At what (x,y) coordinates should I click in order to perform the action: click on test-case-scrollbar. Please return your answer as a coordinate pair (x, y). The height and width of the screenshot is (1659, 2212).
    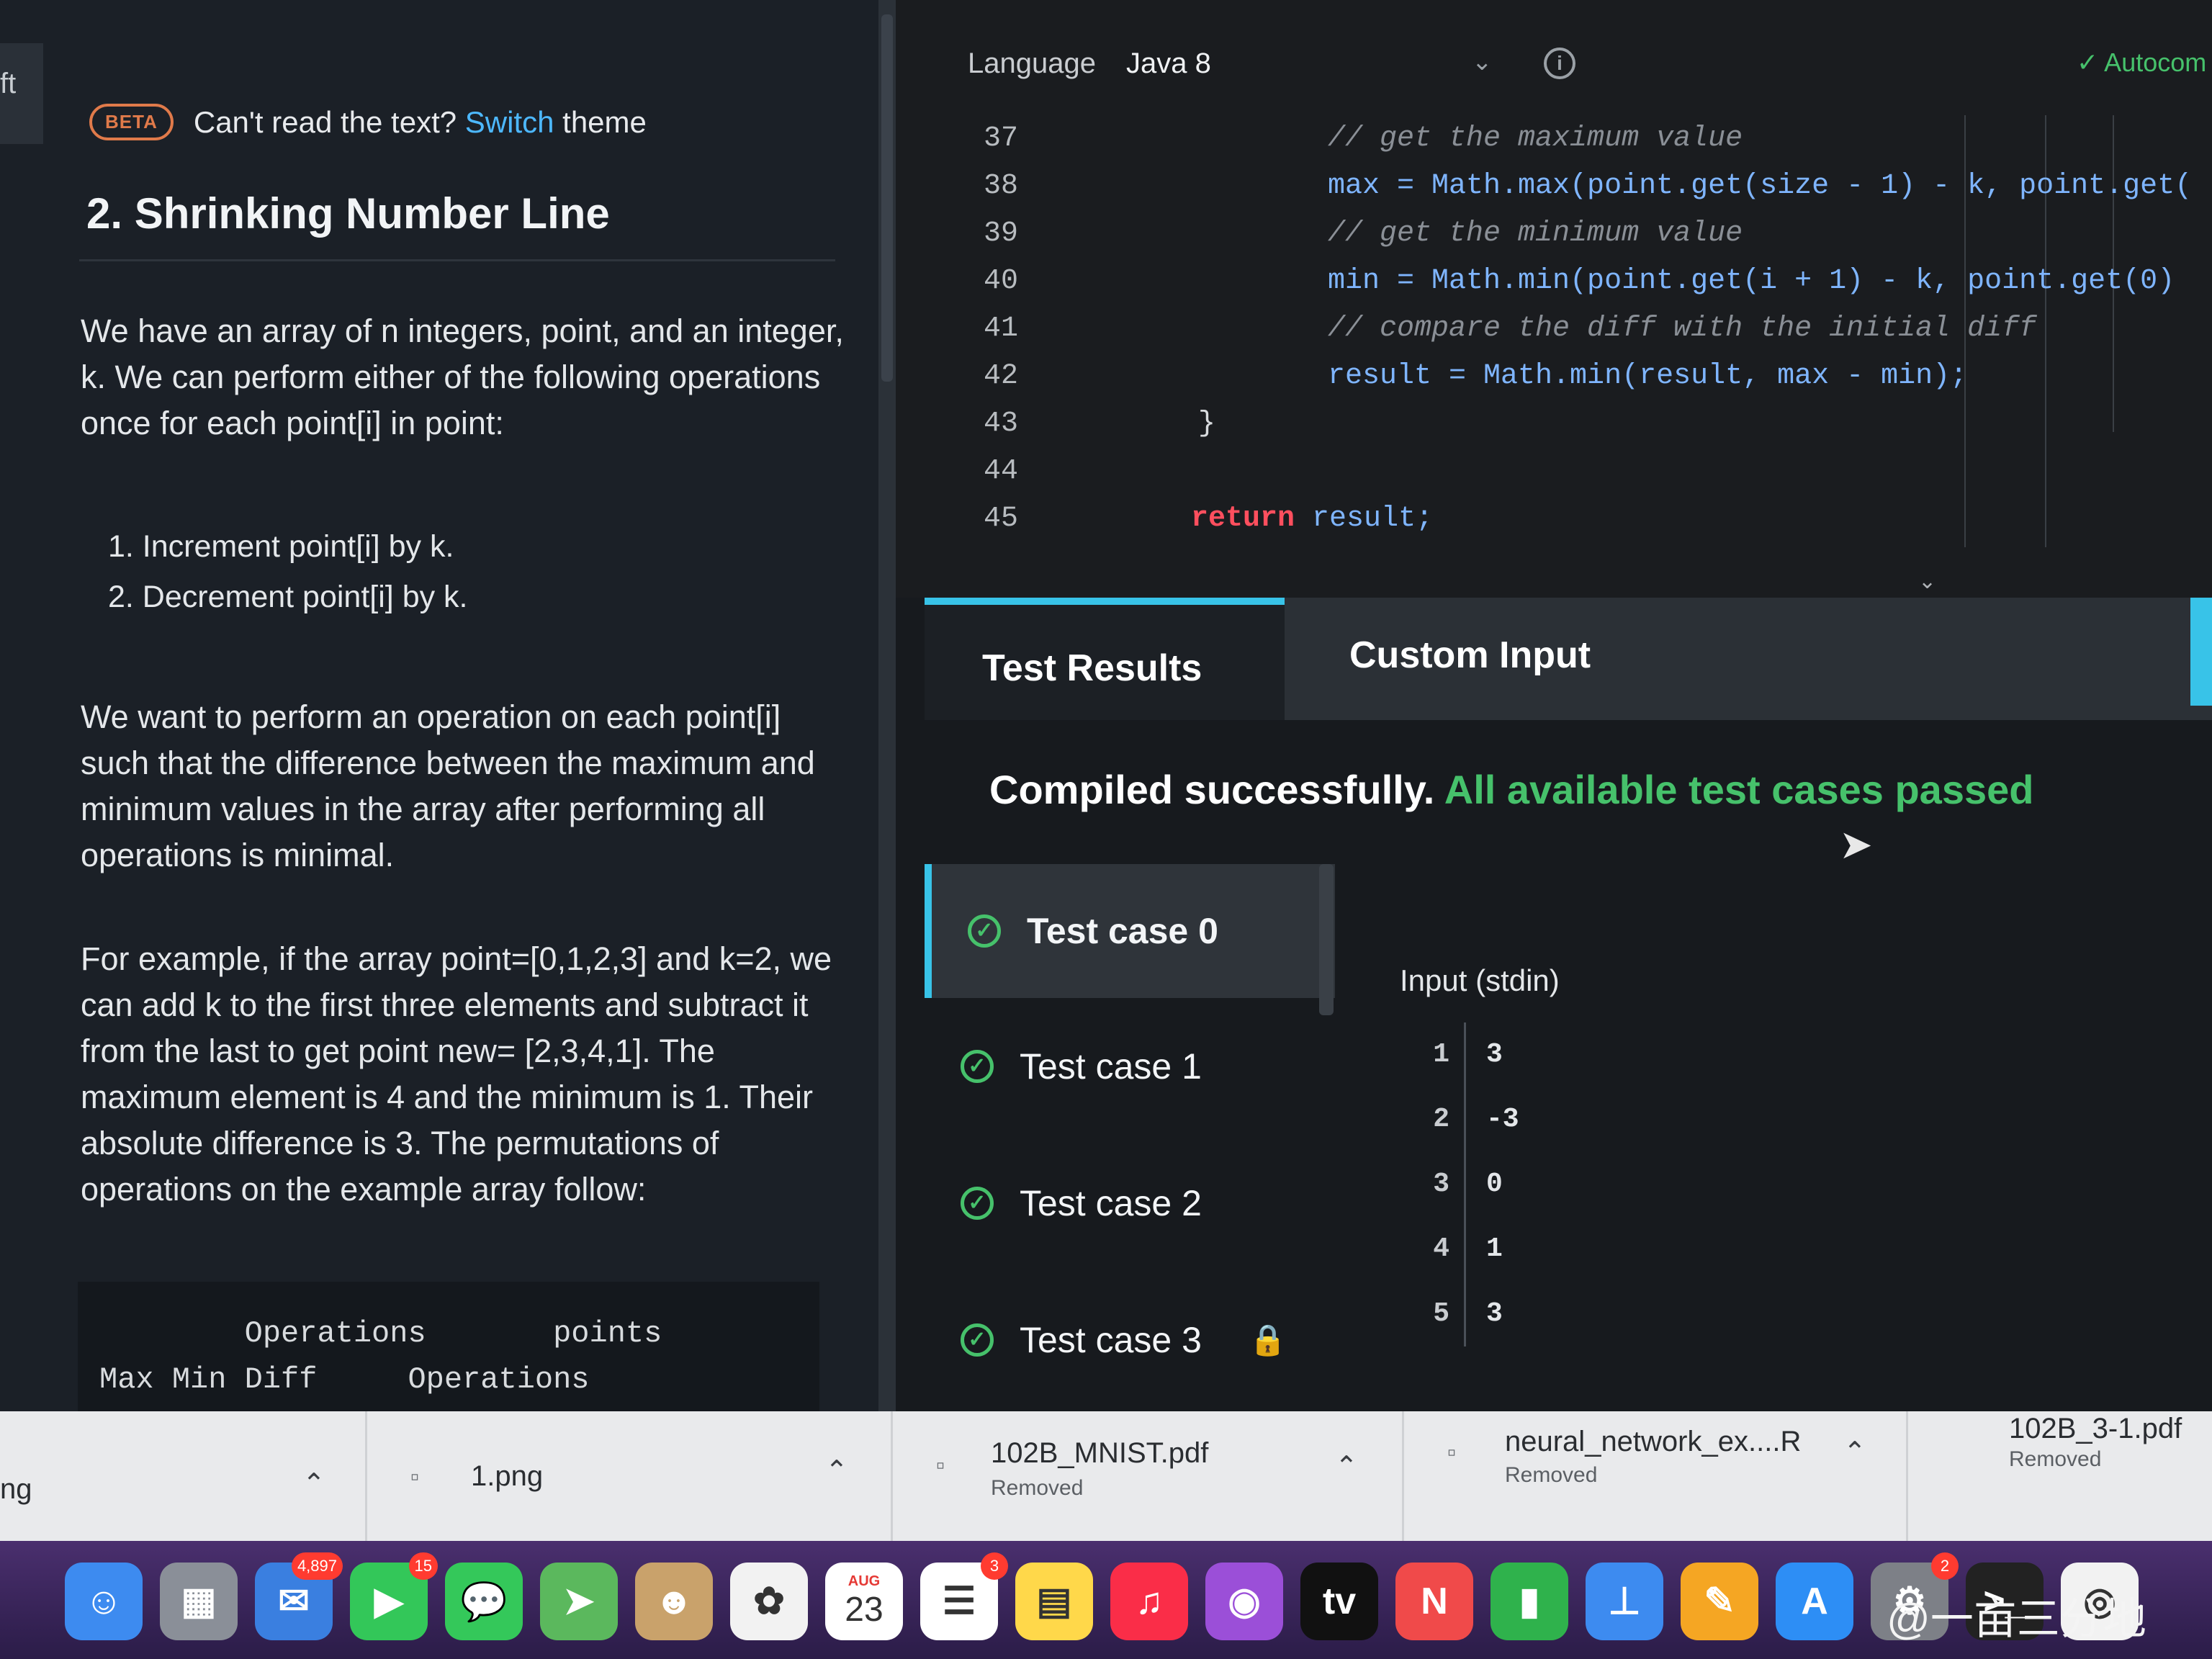
    Looking at the image, I should click on (1326, 939).